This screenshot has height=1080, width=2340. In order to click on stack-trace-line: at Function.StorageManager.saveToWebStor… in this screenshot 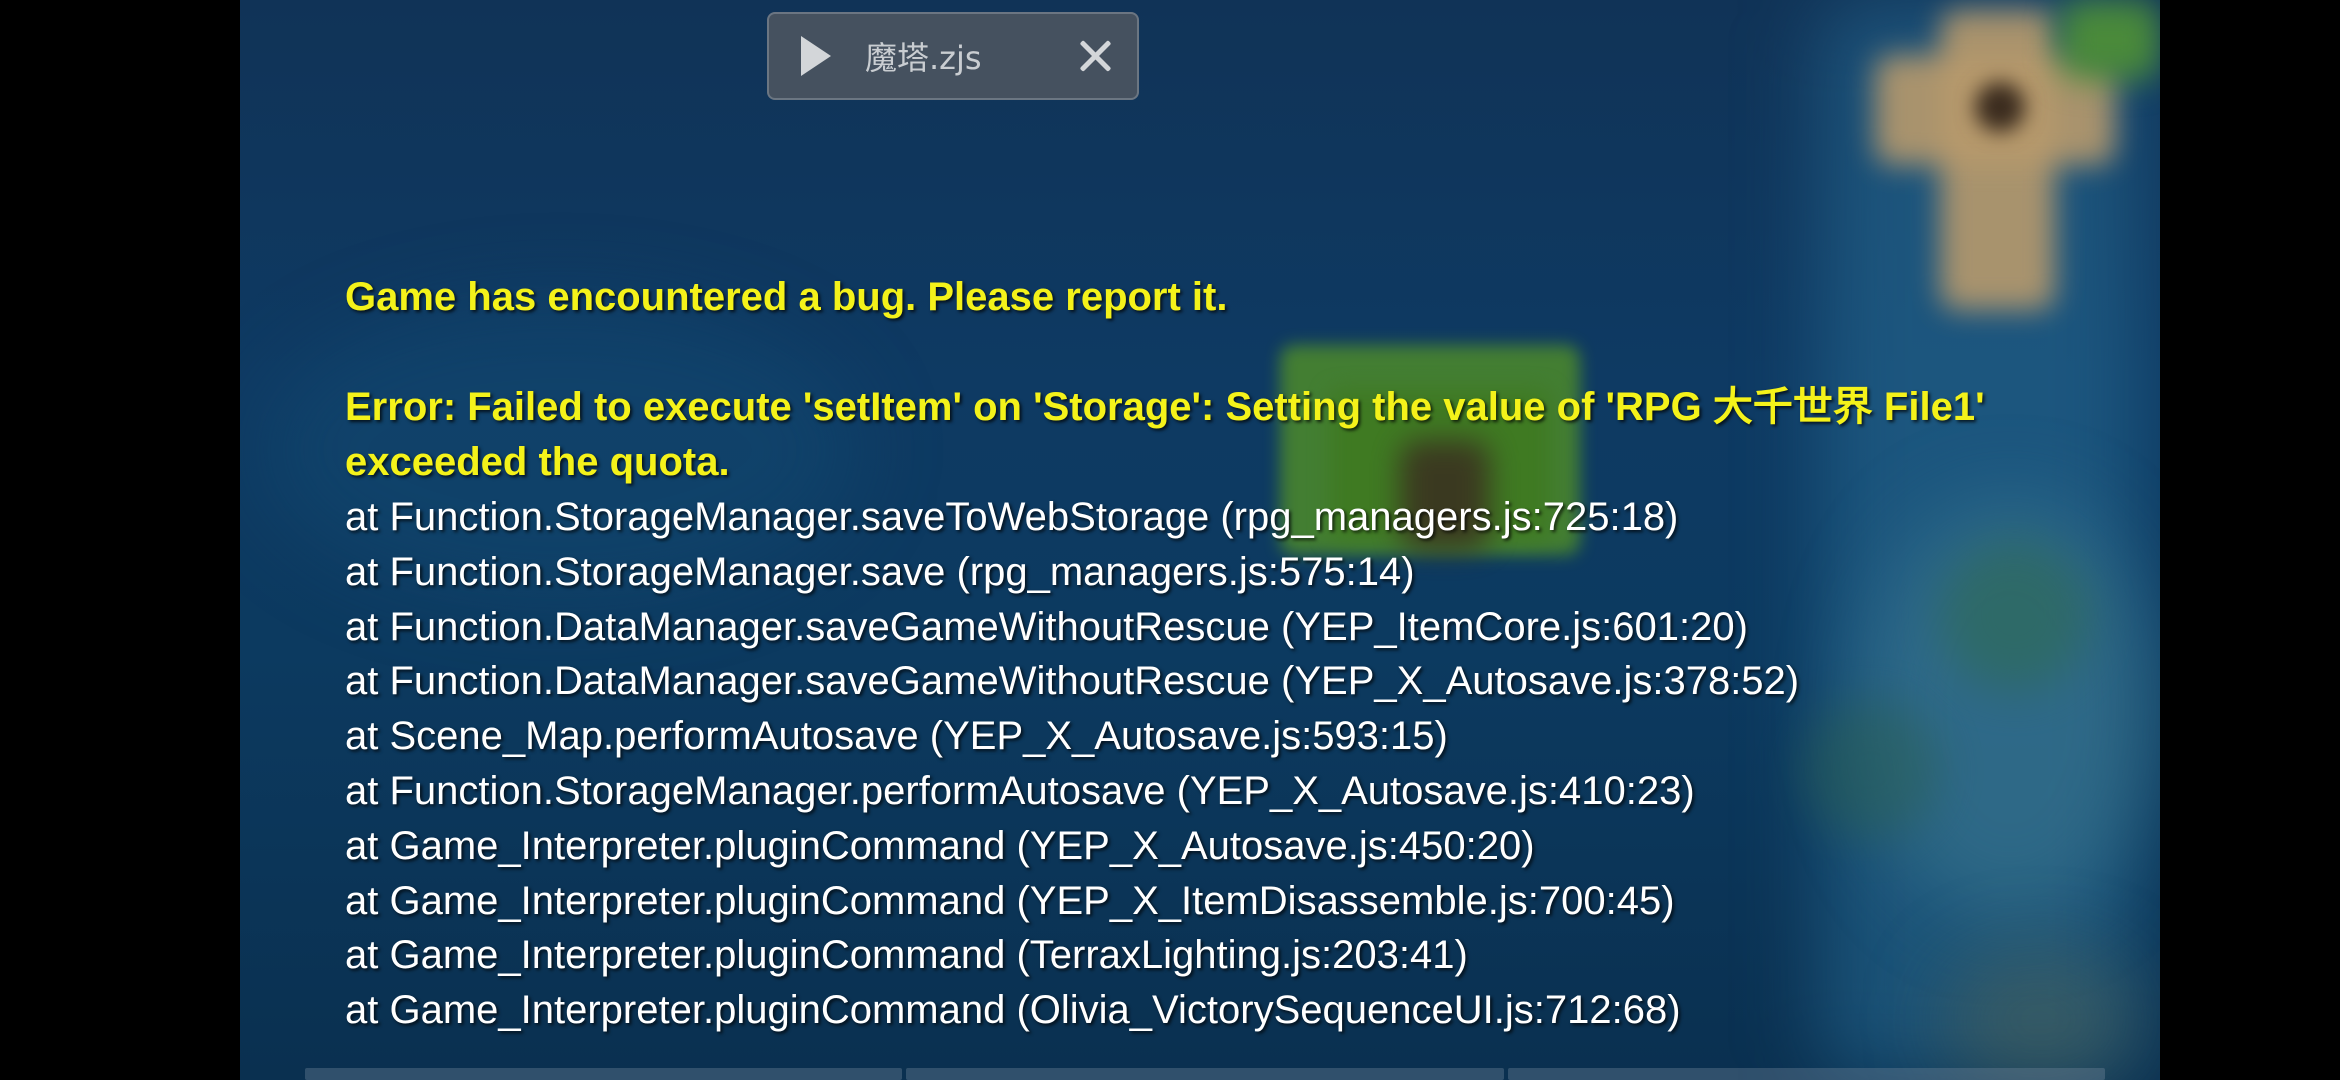, I will do `click(1012, 517)`.